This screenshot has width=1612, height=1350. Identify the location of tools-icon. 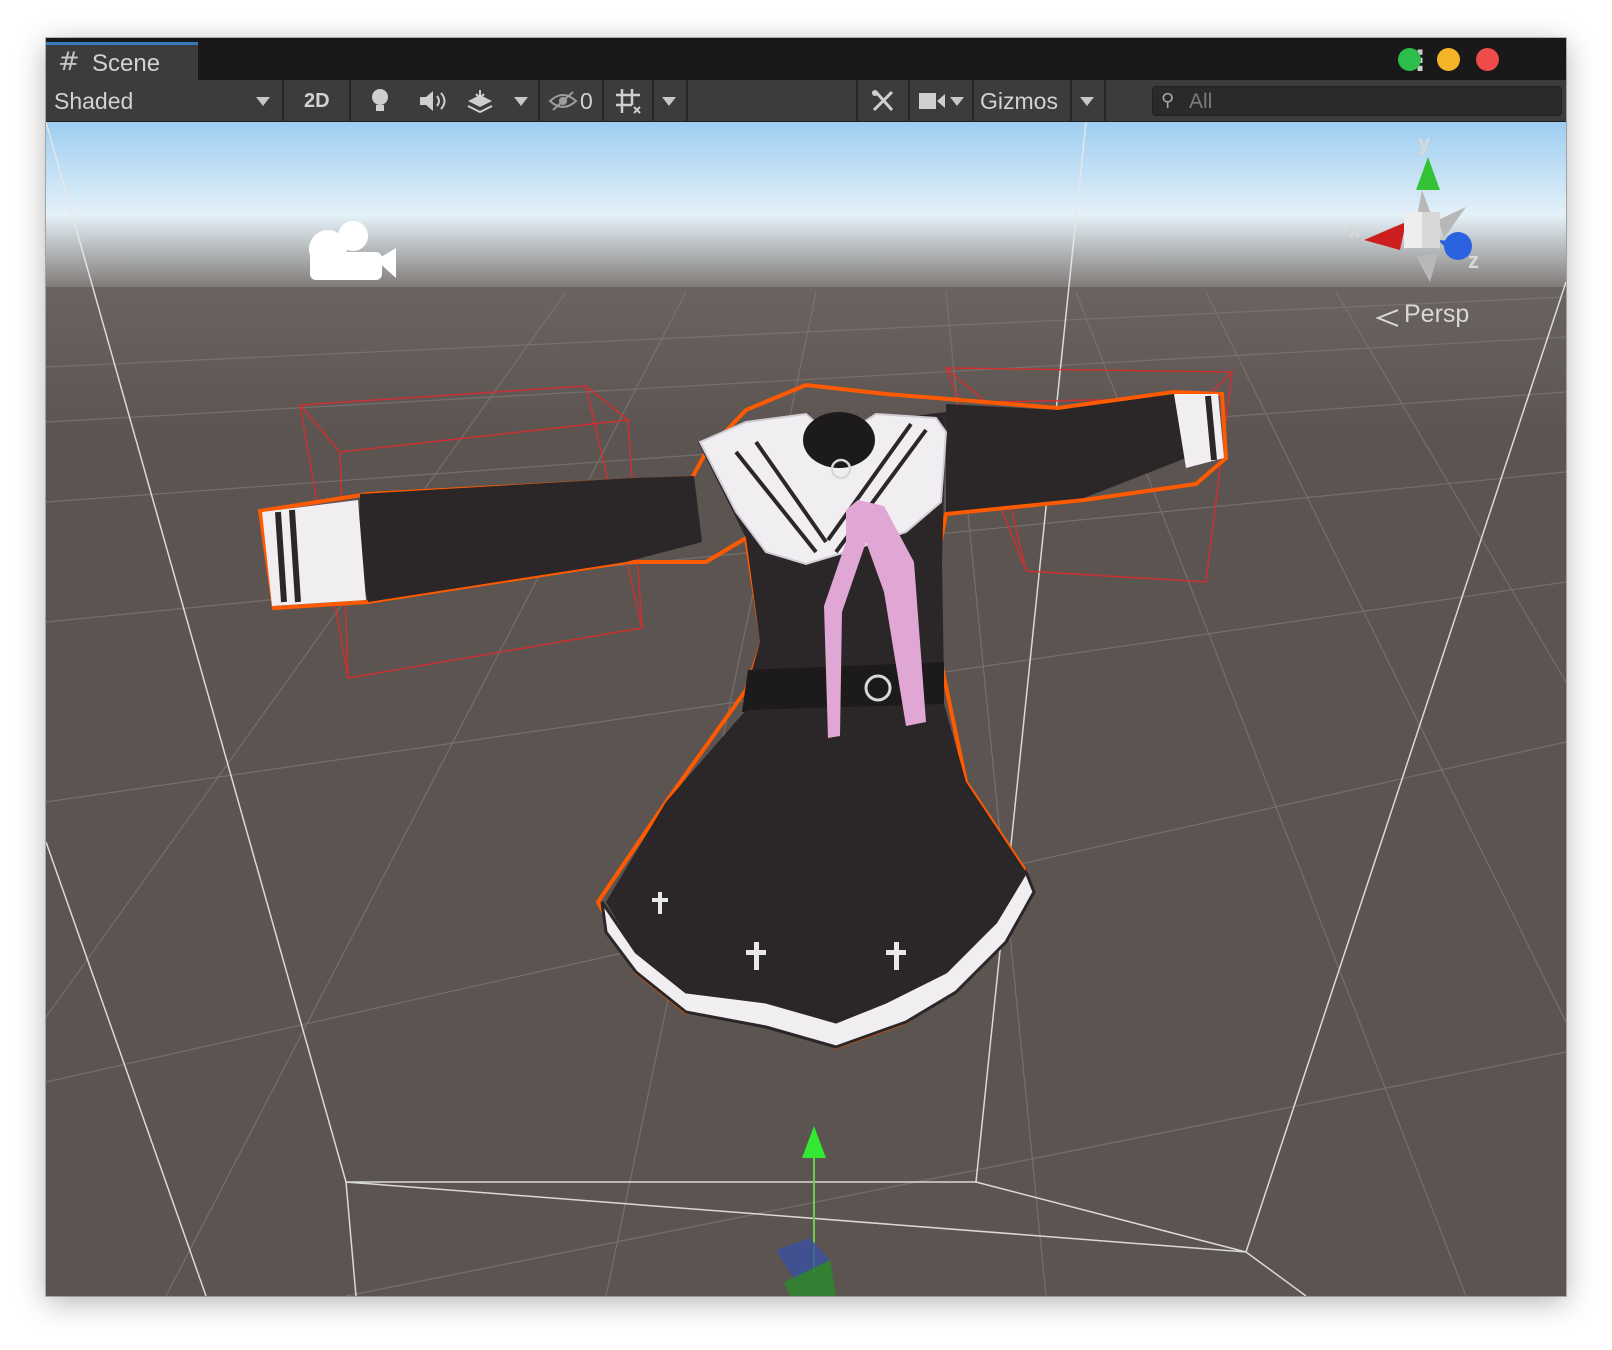
(883, 101).